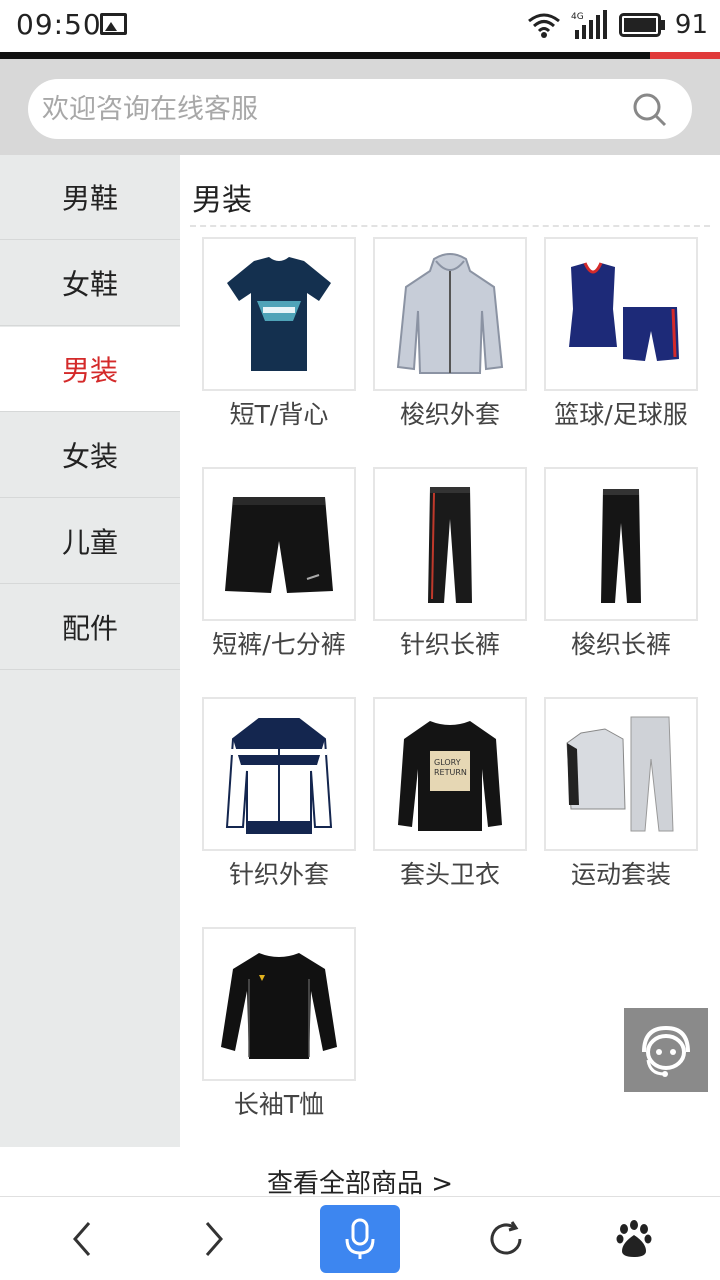 This screenshot has width=720, height=1280. What do you see at coordinates (543, 25) in the screenshot?
I see `wifi-icon` at bounding box center [543, 25].